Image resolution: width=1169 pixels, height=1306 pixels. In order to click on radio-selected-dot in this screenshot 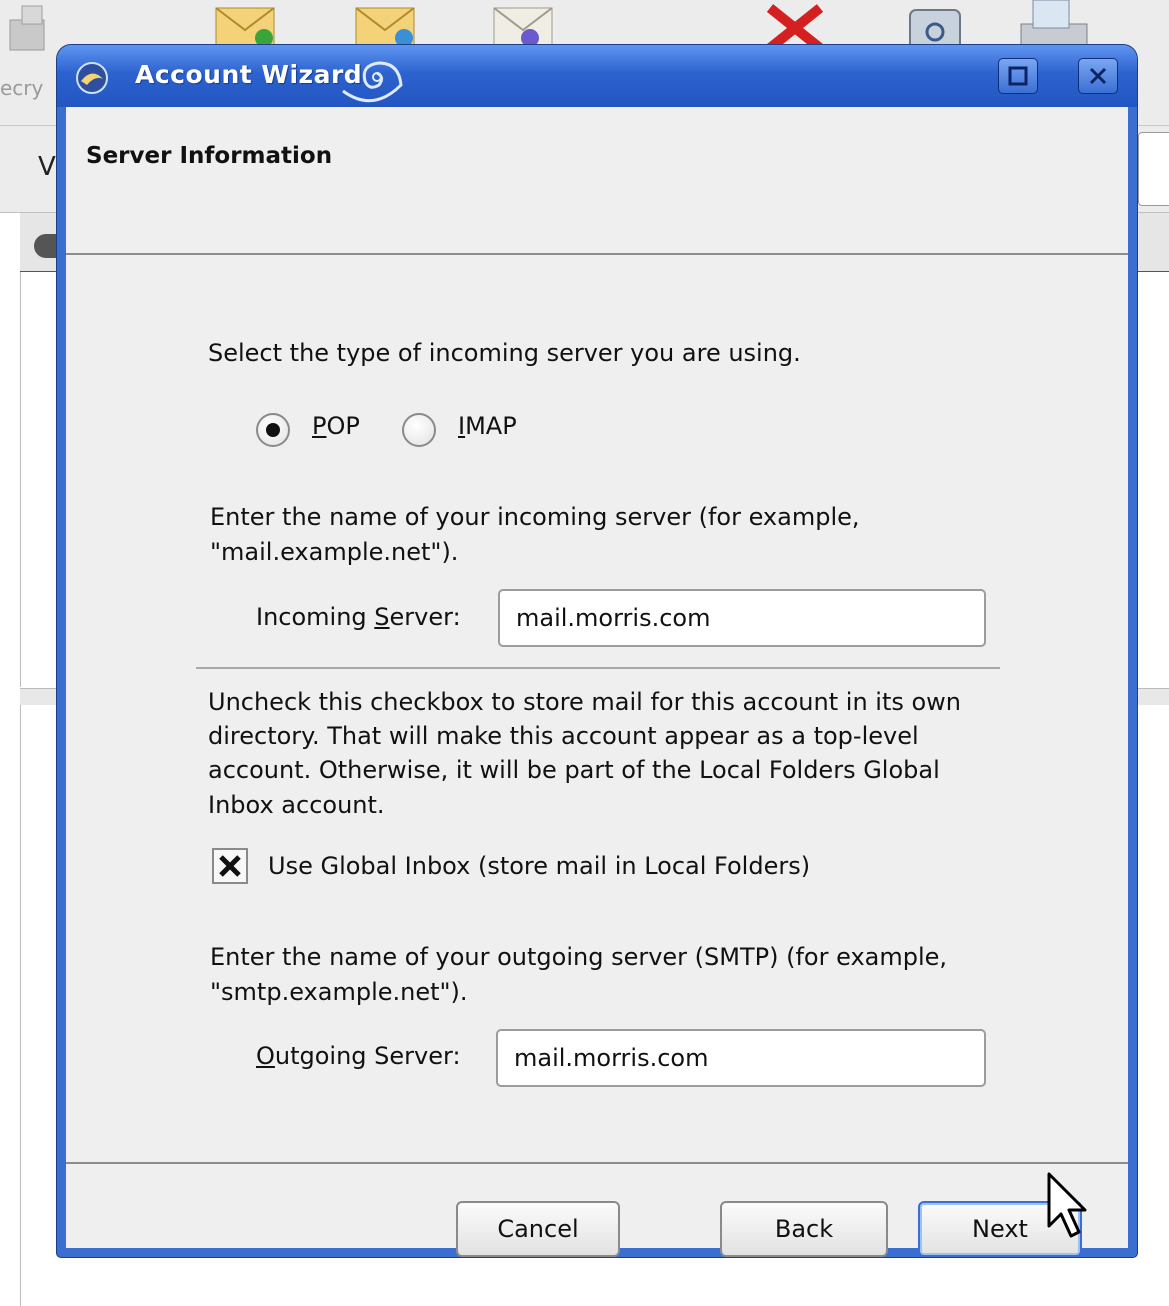, I will do `click(273, 430)`.